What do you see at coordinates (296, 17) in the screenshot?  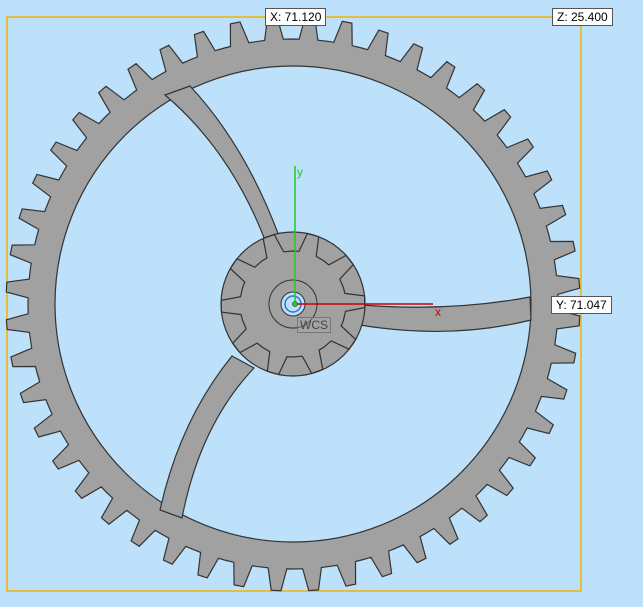 I see `dimension-x-label: X: 71.120` at bounding box center [296, 17].